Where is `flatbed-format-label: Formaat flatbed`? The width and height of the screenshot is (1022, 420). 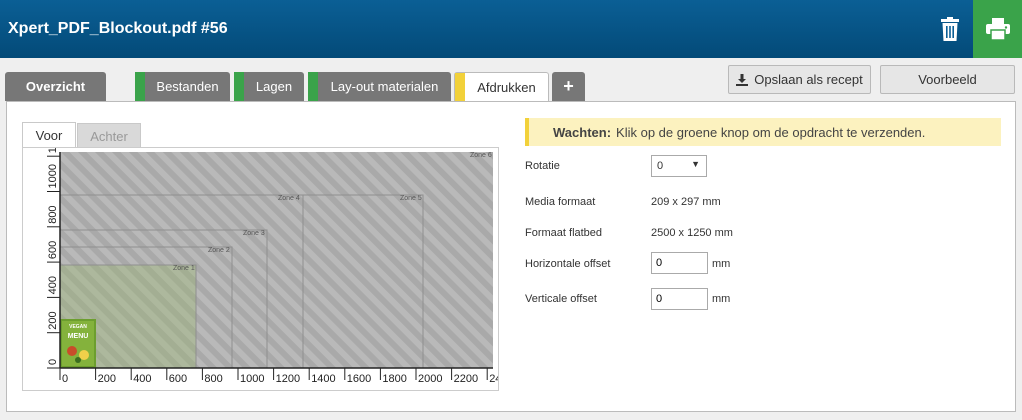
flatbed-format-label: Formaat flatbed is located at coordinates (564, 233).